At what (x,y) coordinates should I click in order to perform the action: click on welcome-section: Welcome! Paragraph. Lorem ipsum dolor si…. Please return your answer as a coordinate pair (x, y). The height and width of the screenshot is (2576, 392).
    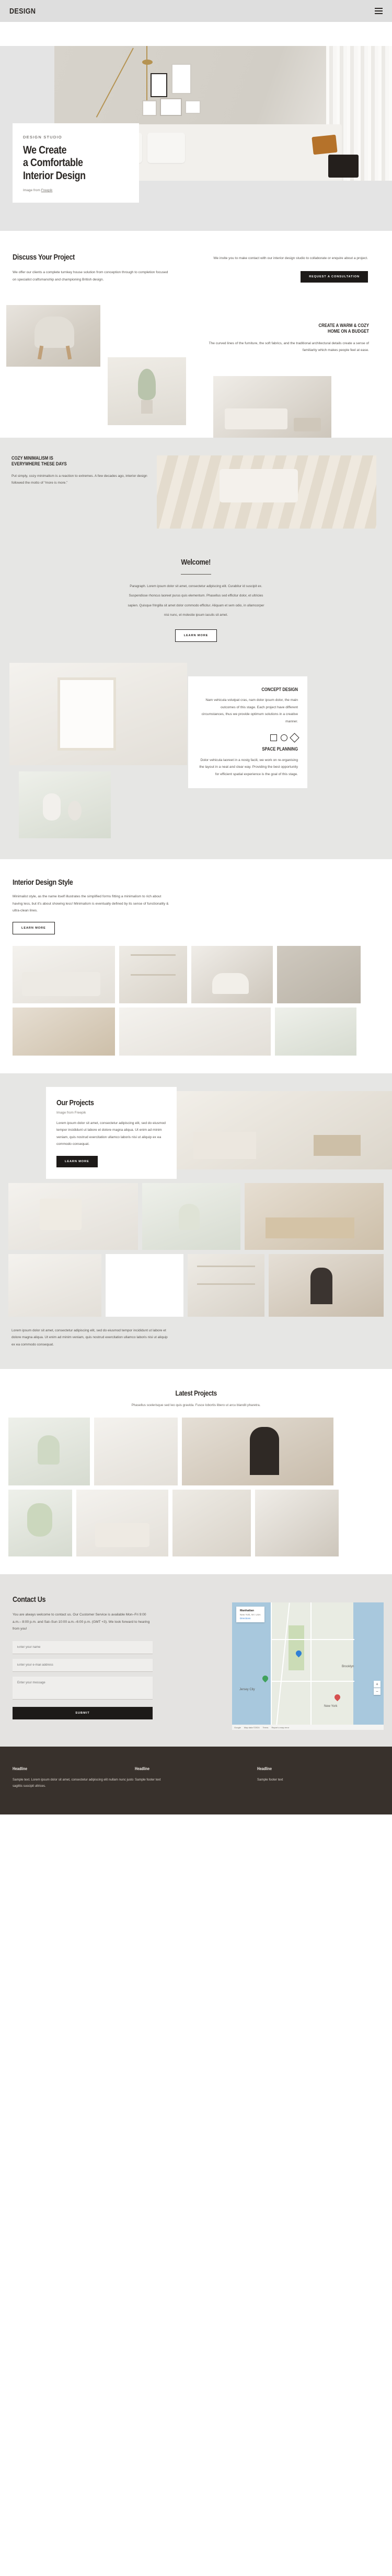
    Looking at the image, I should click on (196, 601).